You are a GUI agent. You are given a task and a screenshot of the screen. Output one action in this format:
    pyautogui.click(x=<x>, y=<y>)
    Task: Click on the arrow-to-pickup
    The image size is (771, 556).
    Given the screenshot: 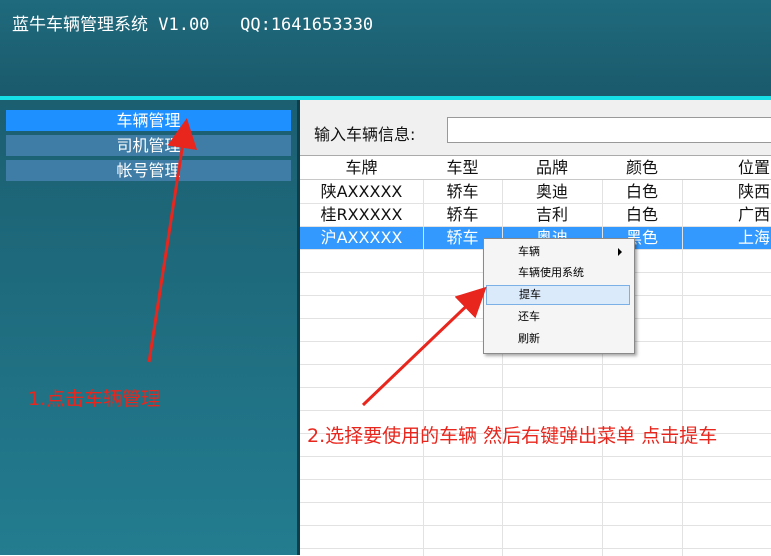 What is the action you would take?
    pyautogui.click(x=424, y=346)
    